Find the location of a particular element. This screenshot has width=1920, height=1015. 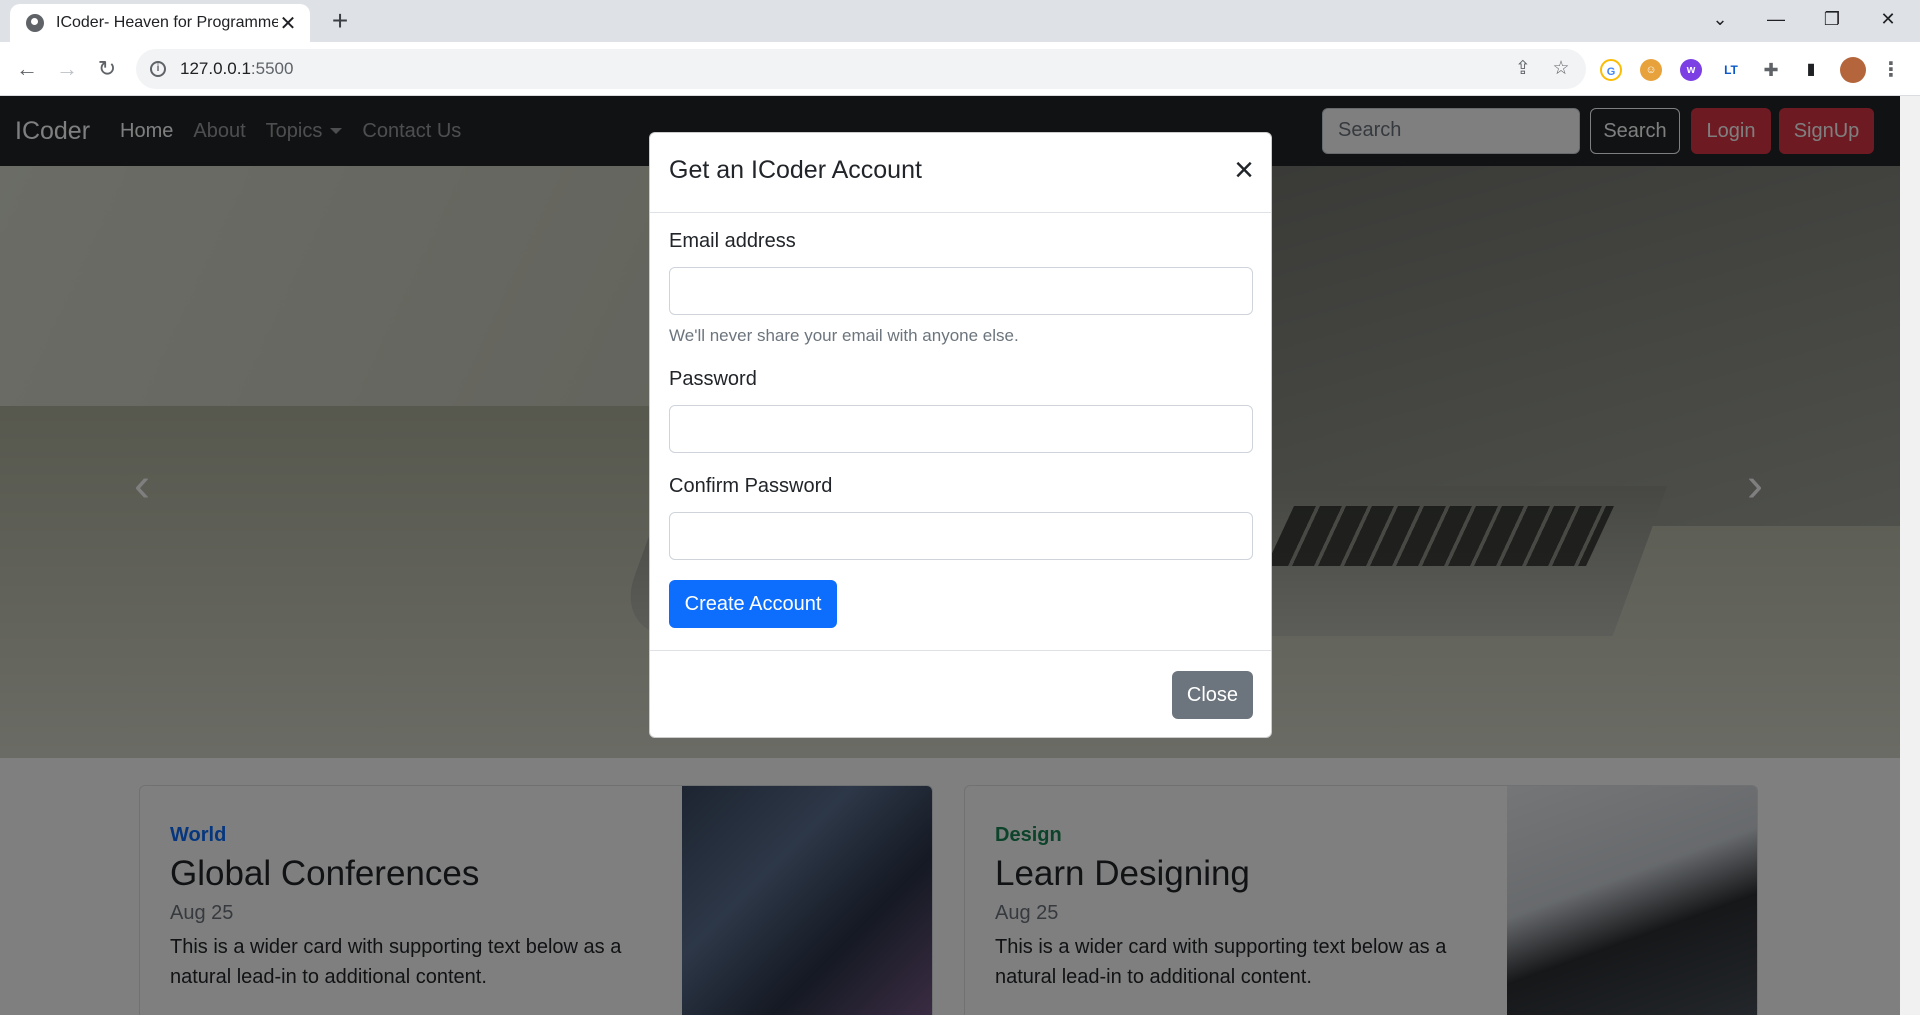

share-icon: ⇪ is located at coordinates (1523, 69).